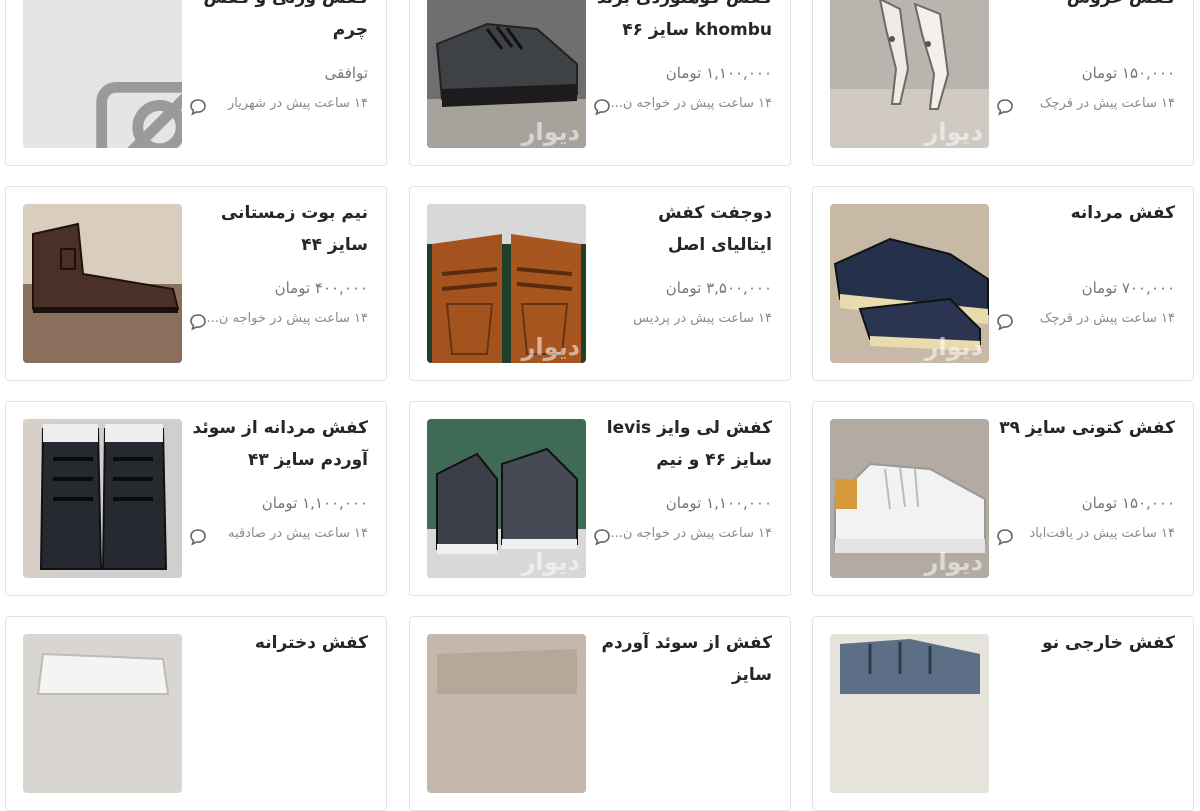  What do you see at coordinates (1085, 213) in the screenshot?
I see `listing-title: کفش مردانه` at bounding box center [1085, 213].